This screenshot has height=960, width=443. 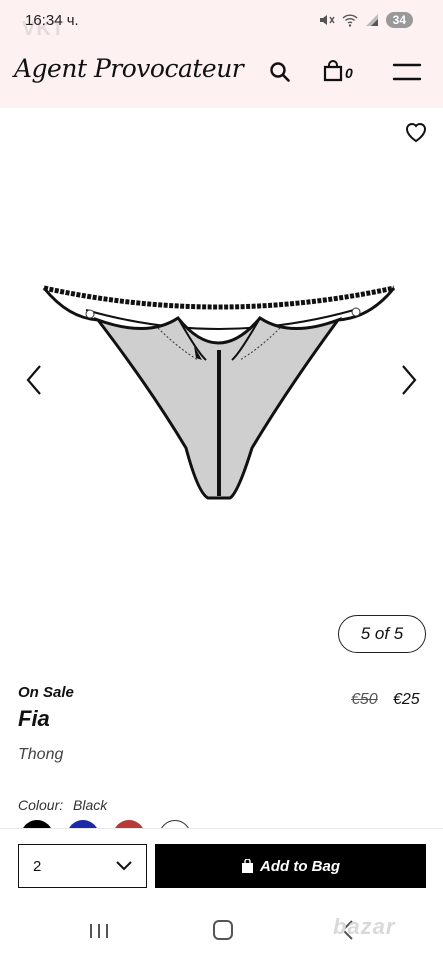 What do you see at coordinates (90, 805) in the screenshot?
I see `colour-value: Black` at bounding box center [90, 805].